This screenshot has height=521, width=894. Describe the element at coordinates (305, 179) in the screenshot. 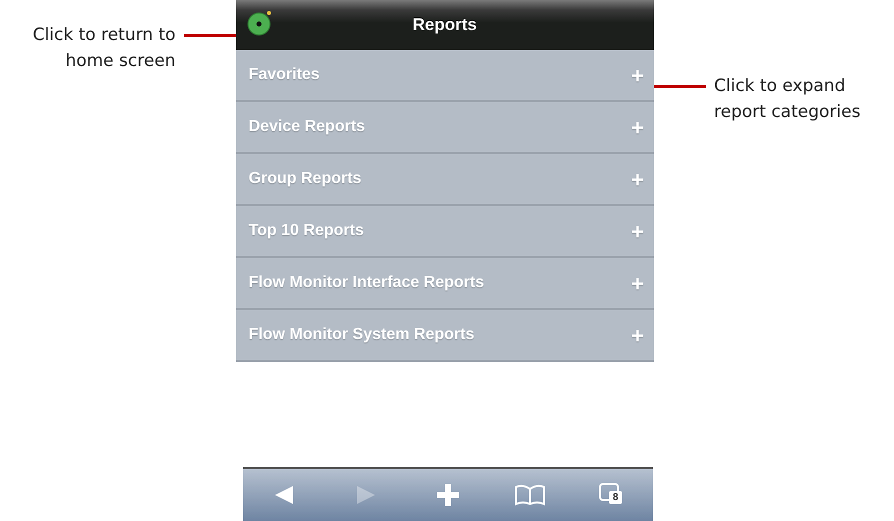

I see `category-label: Group Reports` at that location.